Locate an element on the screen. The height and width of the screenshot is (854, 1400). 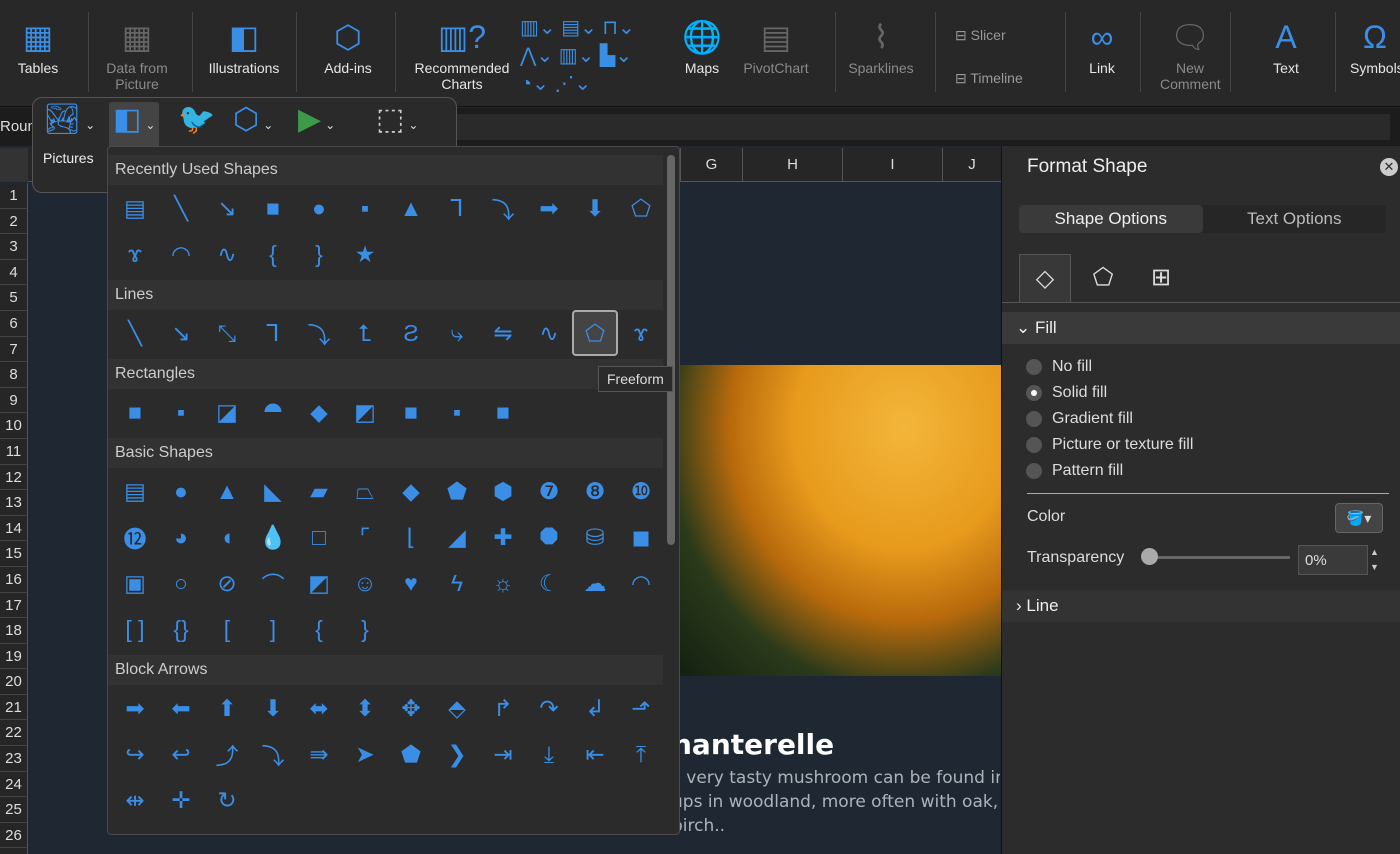
chevron-shape-icon: ❯ is located at coordinates (457, 754).